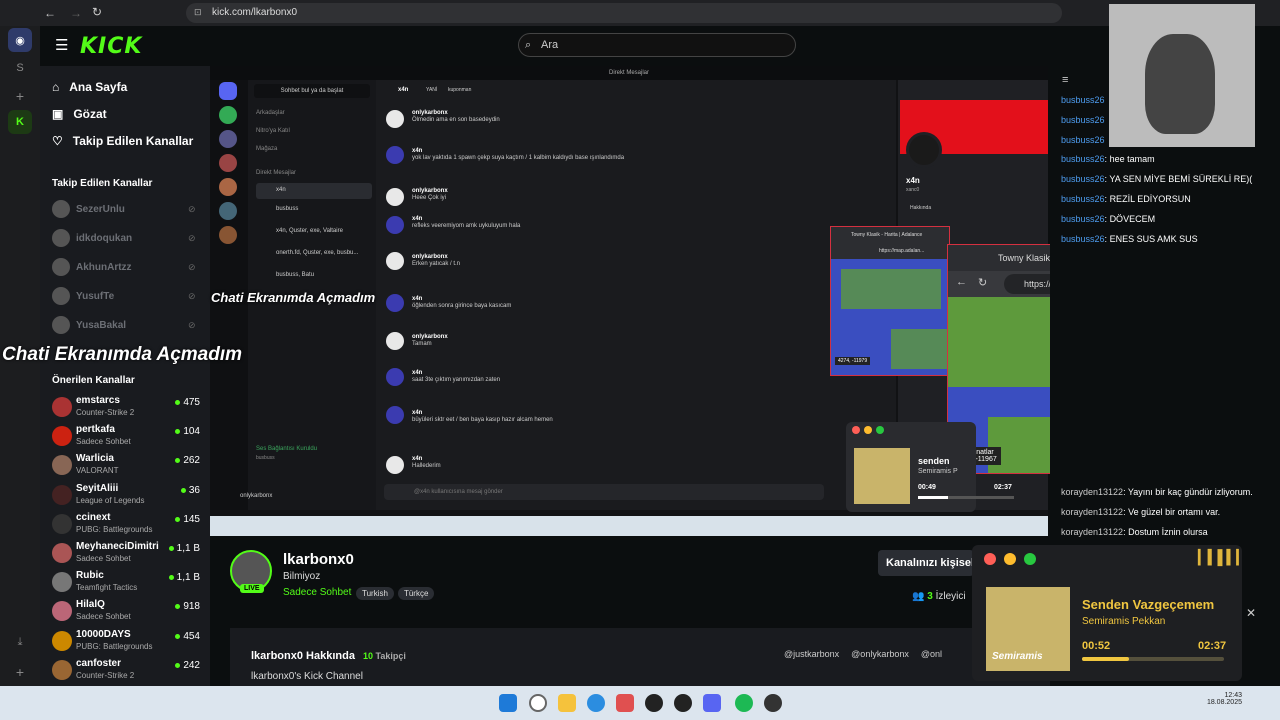 The width and height of the screenshot is (1280, 720). Describe the element at coordinates (596, 703) in the screenshot. I see `edge-icon` at that location.